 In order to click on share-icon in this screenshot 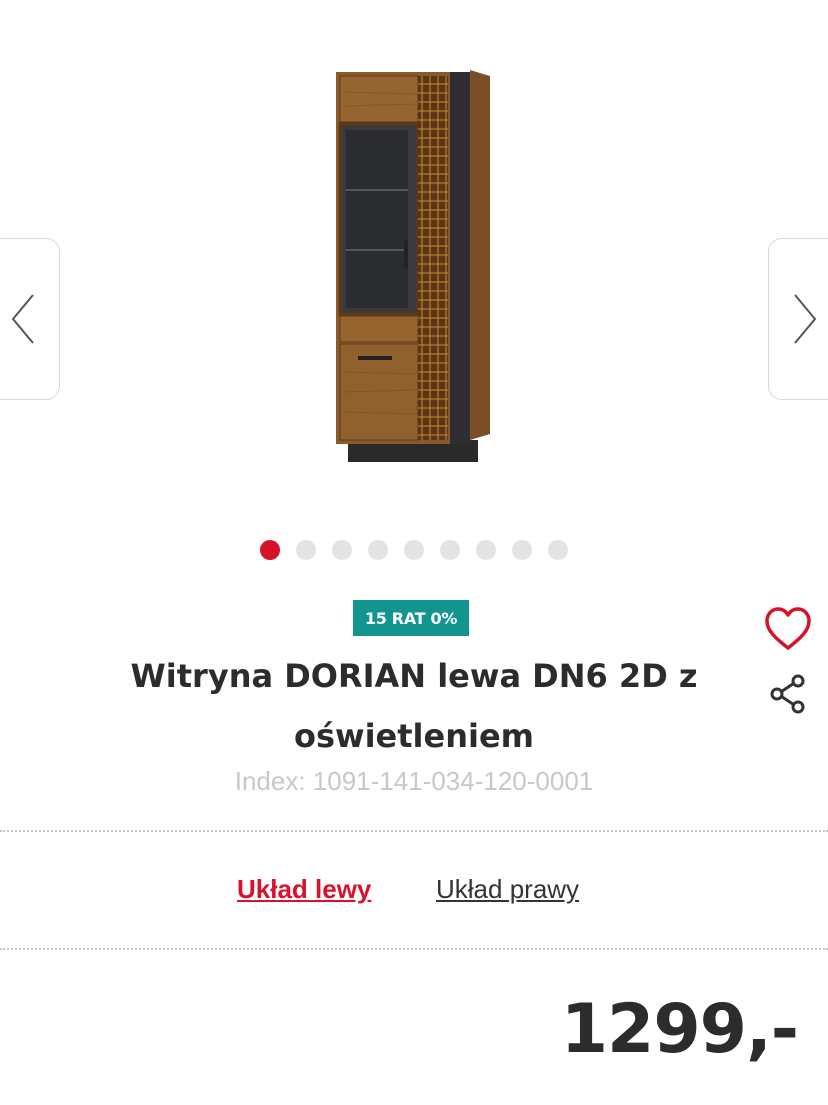, I will do `click(788, 694)`.